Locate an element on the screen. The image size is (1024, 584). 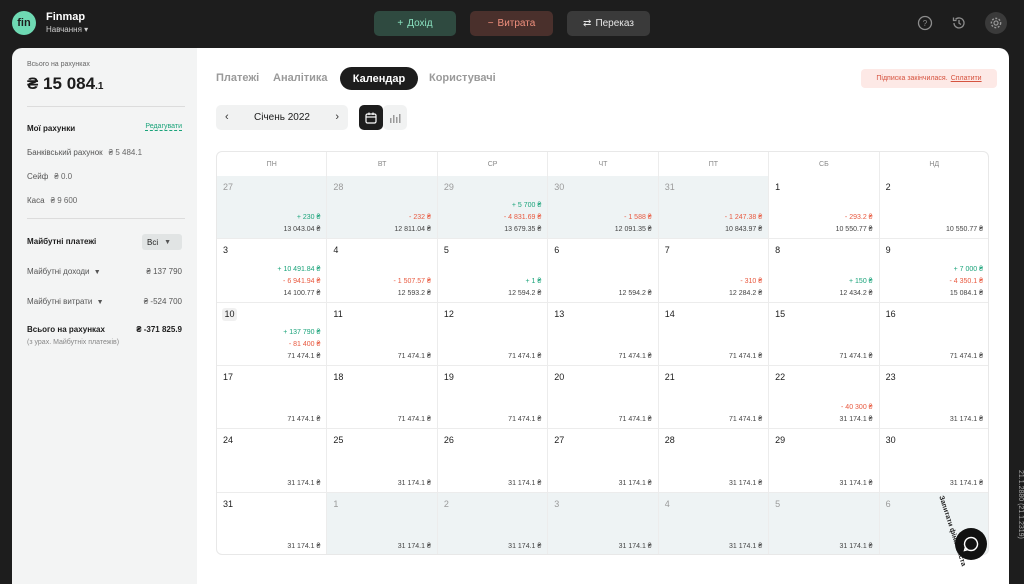
day-number: 11 is located at coordinates (338, 313).